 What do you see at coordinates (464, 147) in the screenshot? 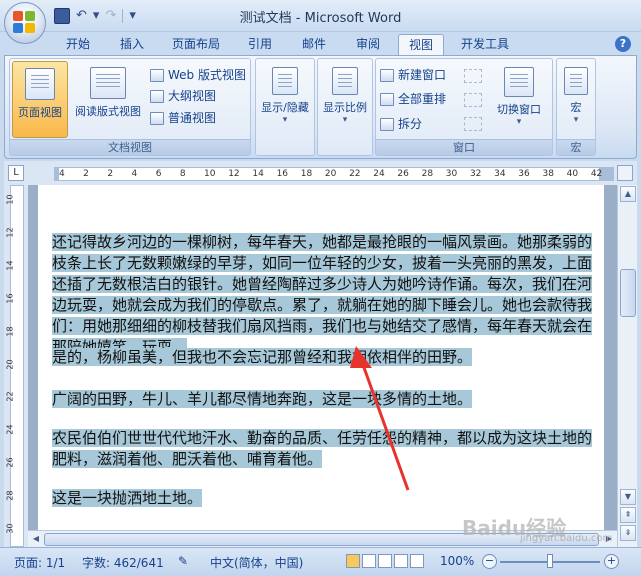
I see `group-label-window: 窗口` at bounding box center [464, 147].